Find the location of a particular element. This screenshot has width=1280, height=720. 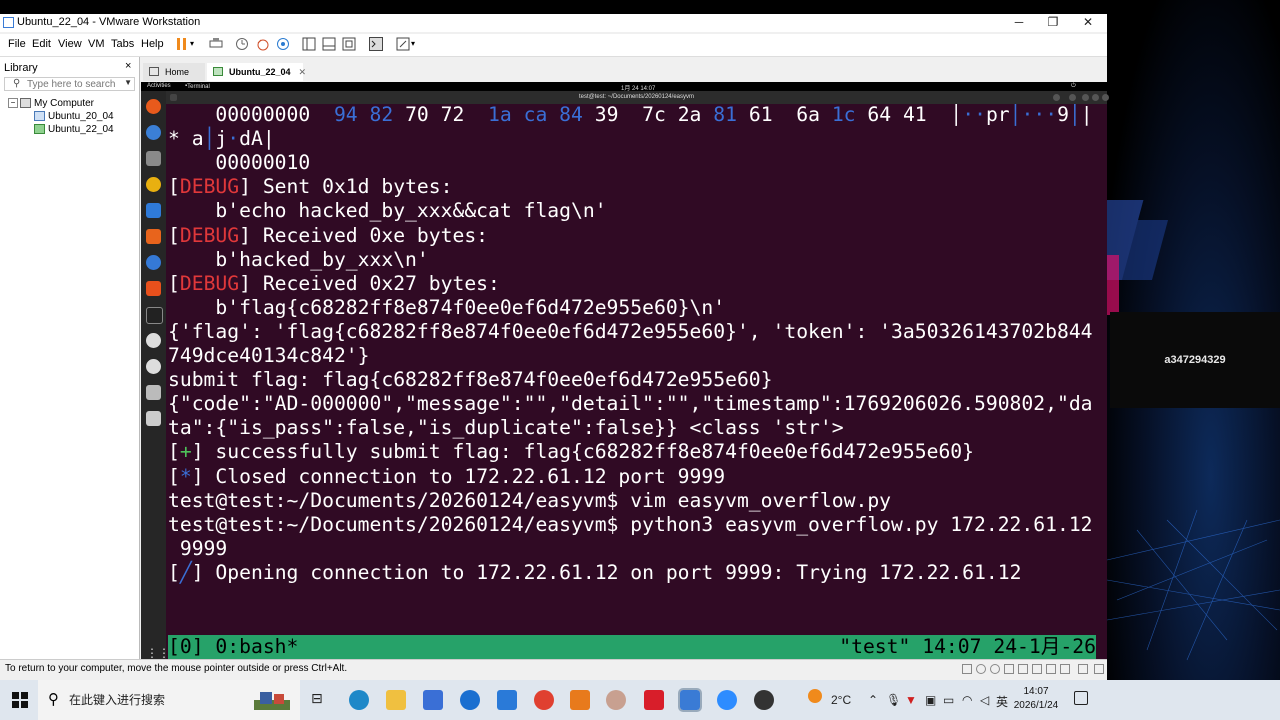

drive-icon is located at coordinates (153, 392).